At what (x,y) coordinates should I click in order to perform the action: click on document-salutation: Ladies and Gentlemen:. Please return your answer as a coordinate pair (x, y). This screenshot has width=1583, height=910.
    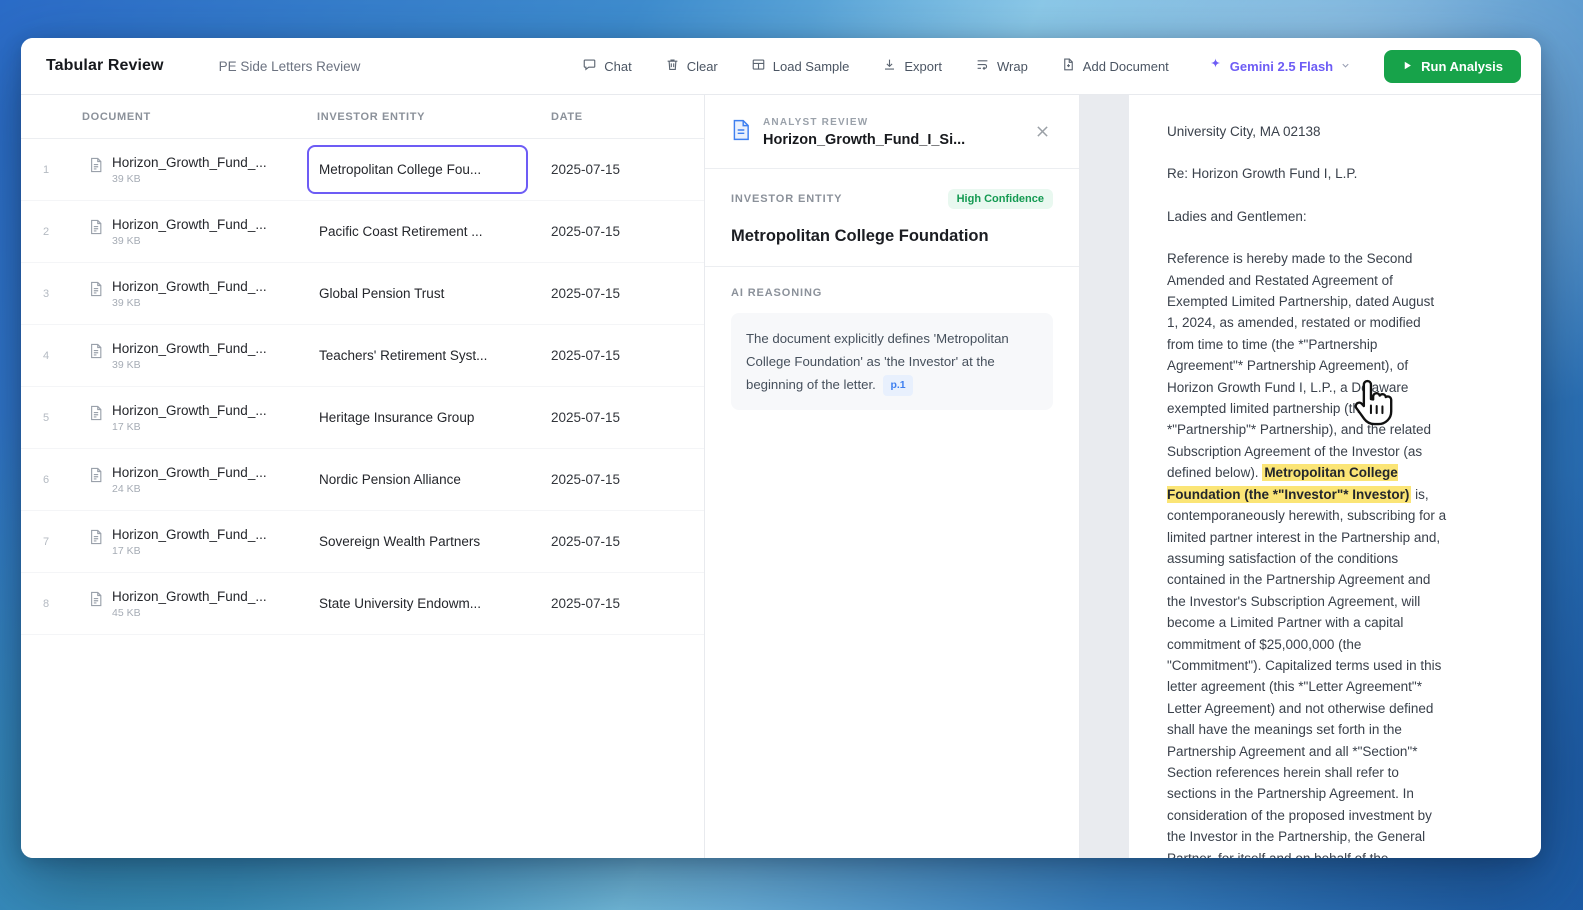
    Looking at the image, I should click on (1237, 216).